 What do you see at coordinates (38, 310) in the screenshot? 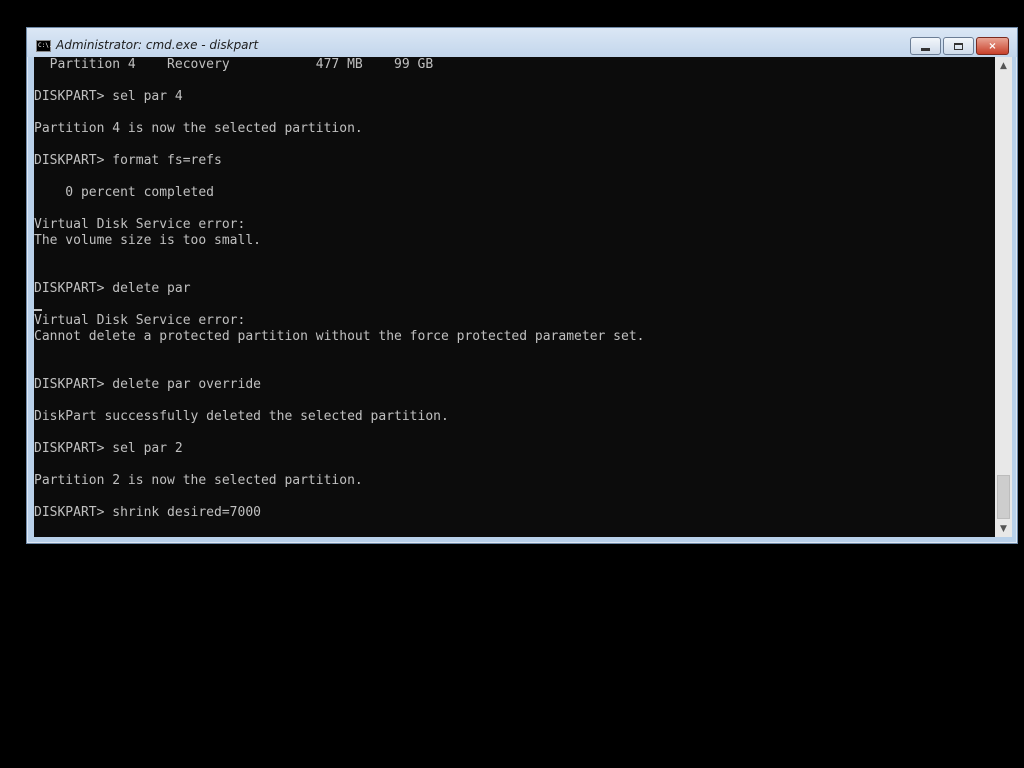
I see `text-cursor` at bounding box center [38, 310].